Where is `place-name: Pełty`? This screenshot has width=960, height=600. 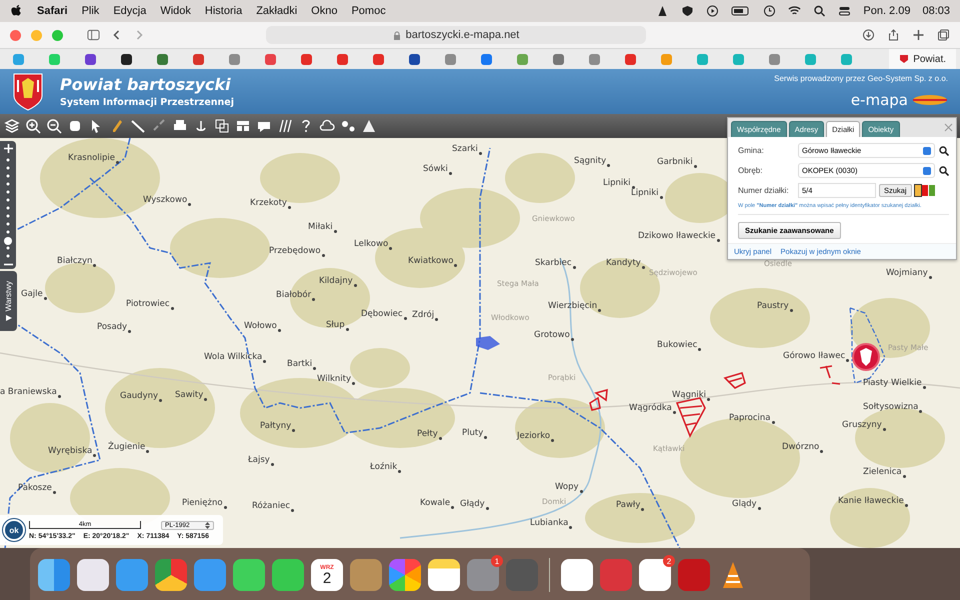
place-name: Pełty is located at coordinates (427, 434).